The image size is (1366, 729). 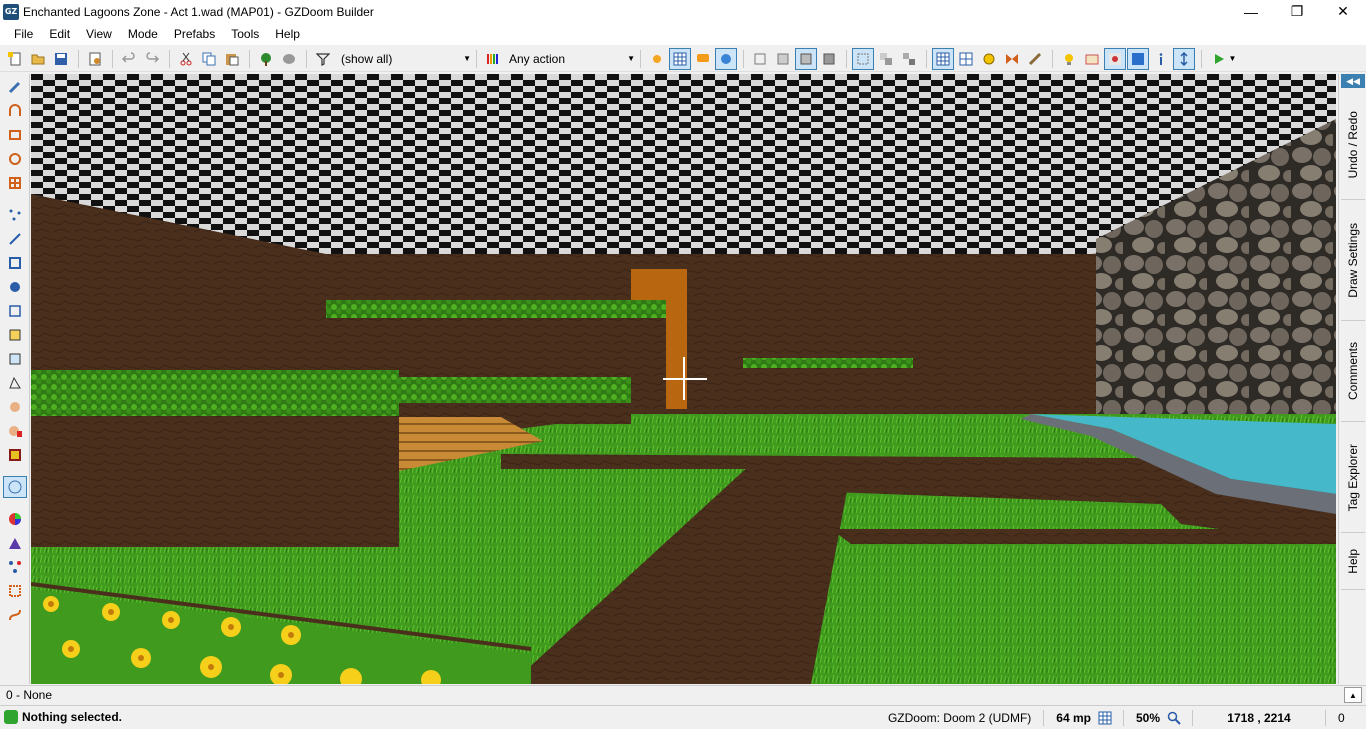 I want to click on draw-rectangle-mode-button, so click(x=15, y=135).